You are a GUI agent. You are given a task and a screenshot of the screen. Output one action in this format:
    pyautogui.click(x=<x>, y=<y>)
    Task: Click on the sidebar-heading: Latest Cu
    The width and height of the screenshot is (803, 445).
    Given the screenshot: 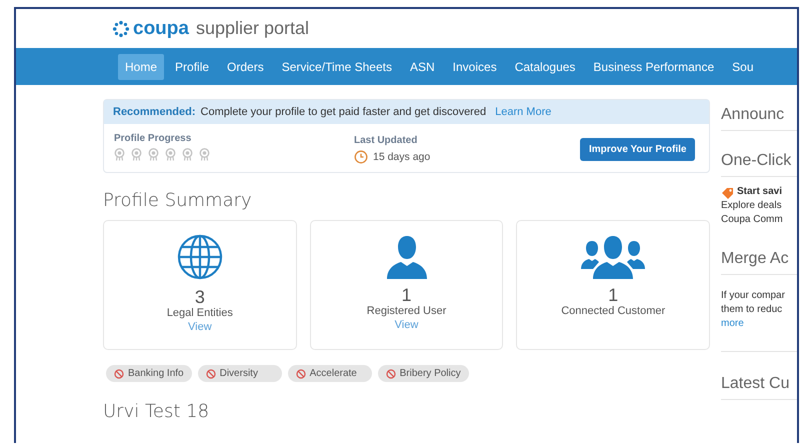 What is the action you would take?
    pyautogui.click(x=759, y=384)
    